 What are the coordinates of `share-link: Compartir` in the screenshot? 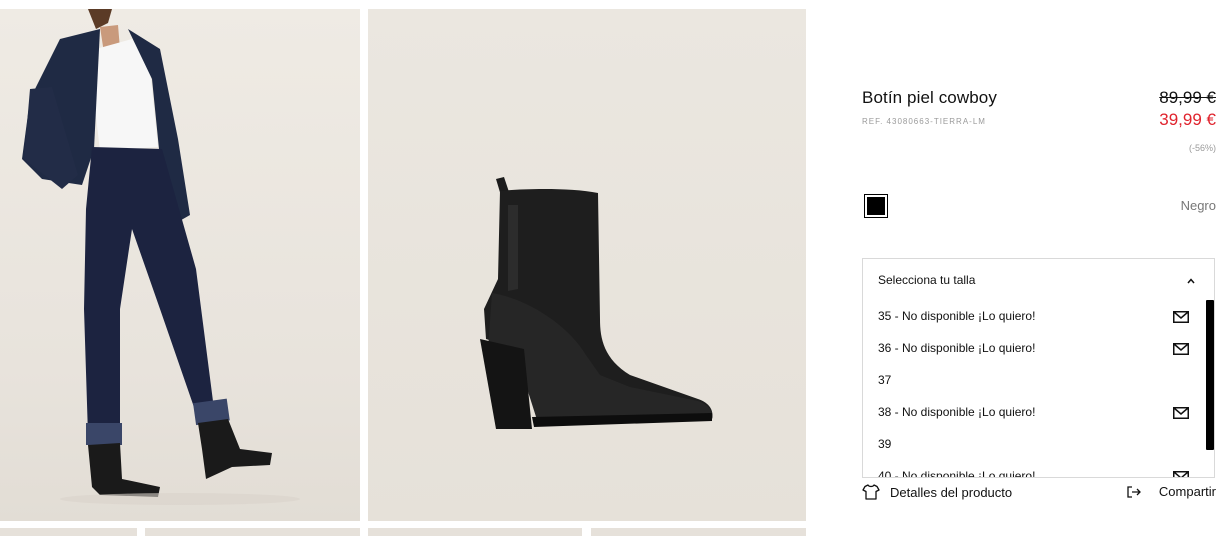 It's located at (1171, 491).